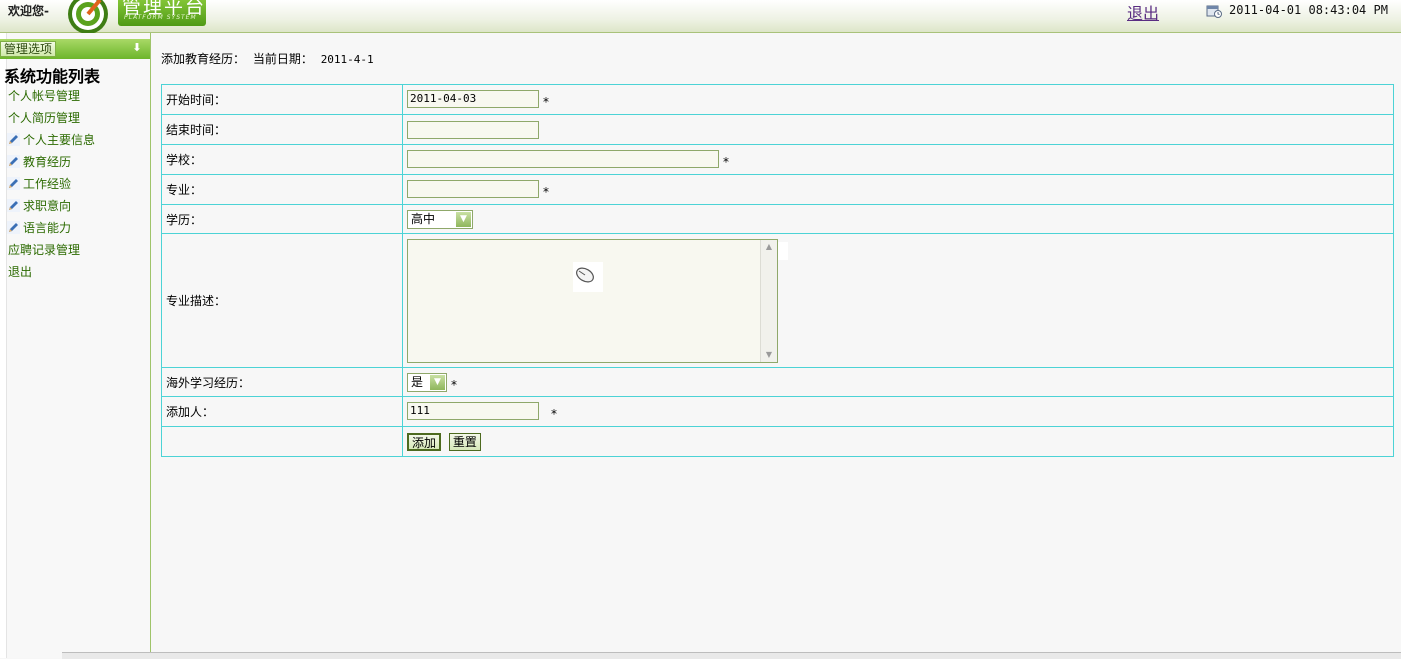 Image resolution: width=1401 pixels, height=659 pixels. I want to click on form-row-degree: 学历： 高中 ▼, so click(777, 219).